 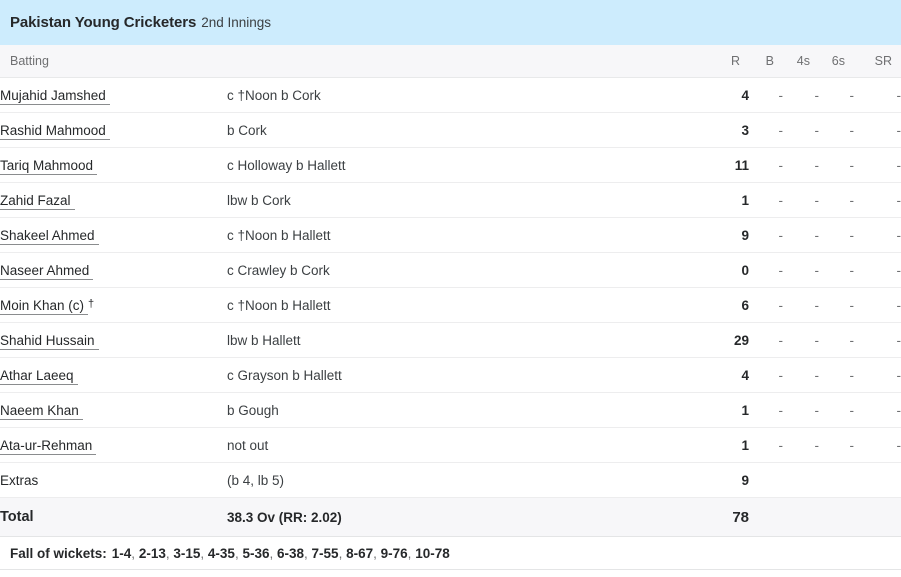 What do you see at coordinates (725, 61) in the screenshot?
I see `column-header-runs: R` at bounding box center [725, 61].